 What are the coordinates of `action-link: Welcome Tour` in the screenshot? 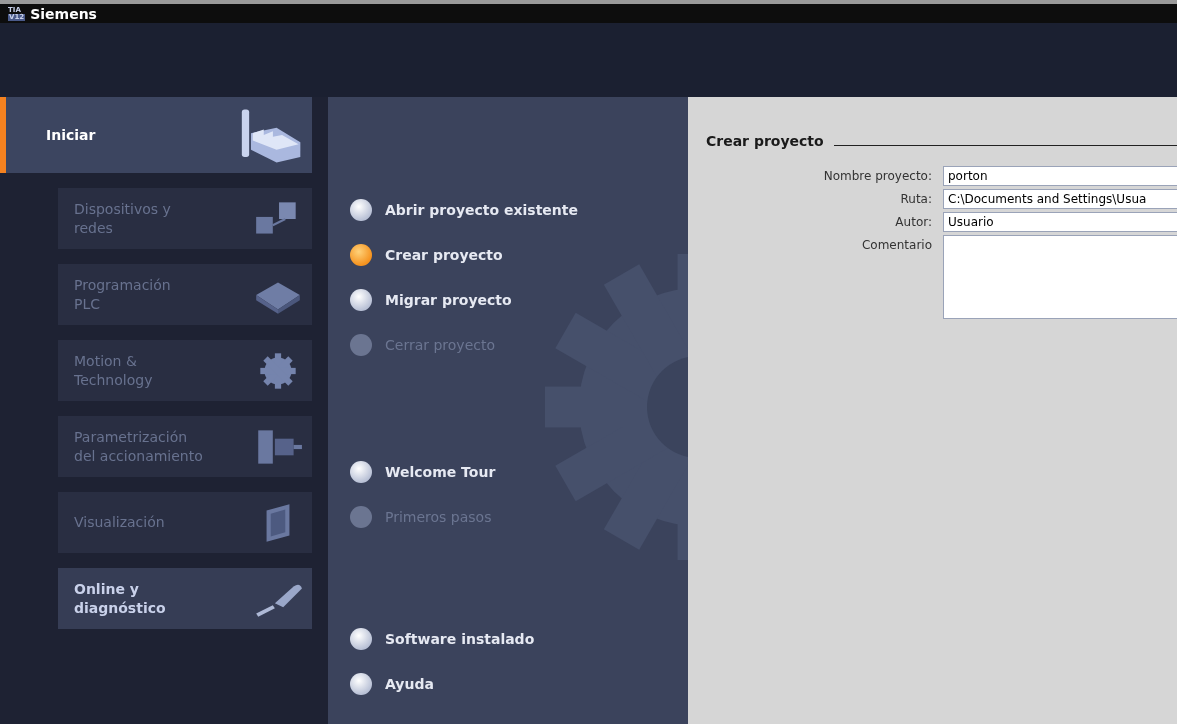 It's located at (519, 471).